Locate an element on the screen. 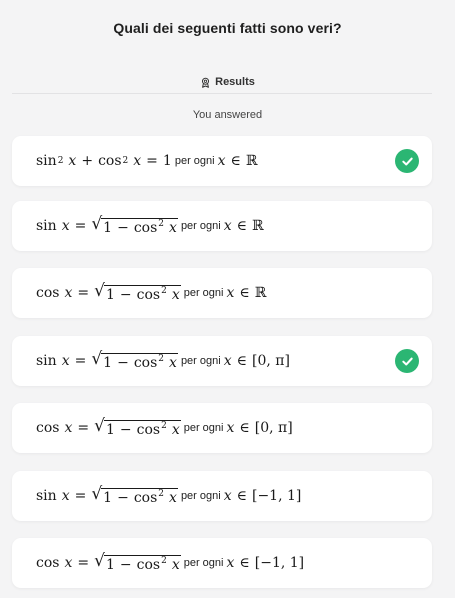  award-icon is located at coordinates (206, 82).